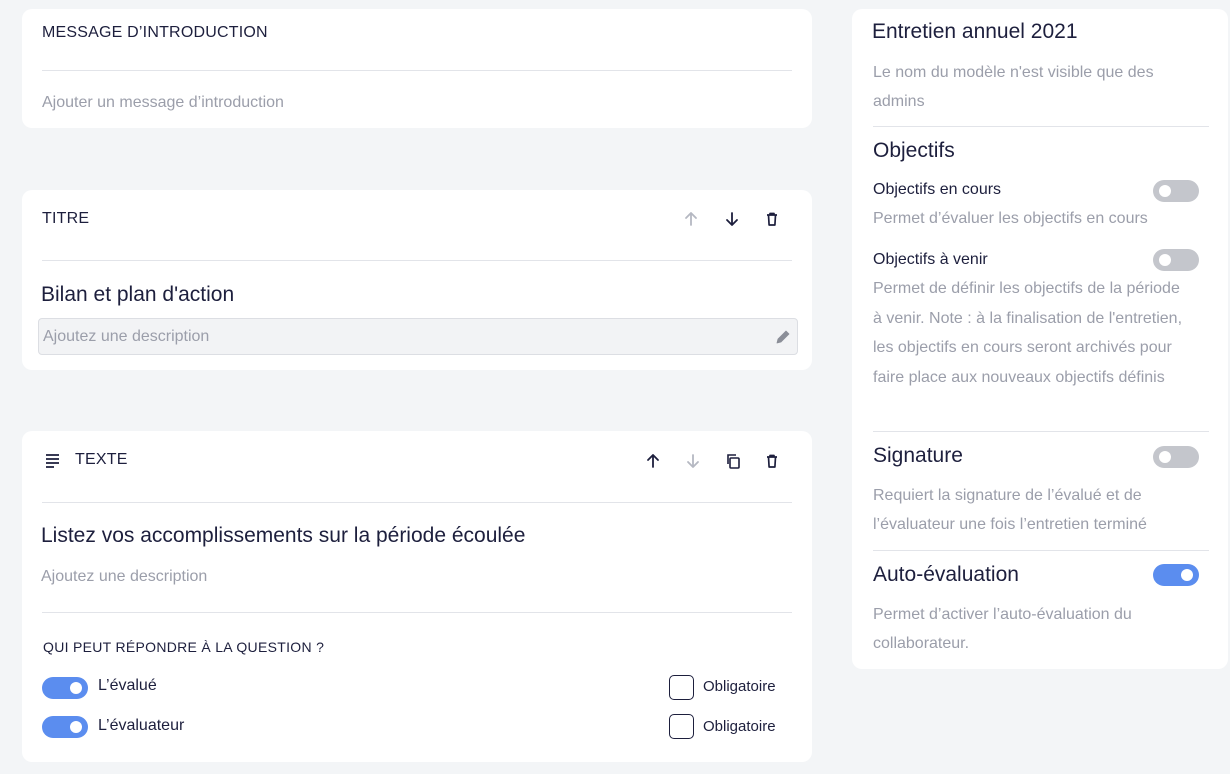 The image size is (1230, 774). What do you see at coordinates (65, 727) in the screenshot?
I see `respondent-toggle-evaluateur` at bounding box center [65, 727].